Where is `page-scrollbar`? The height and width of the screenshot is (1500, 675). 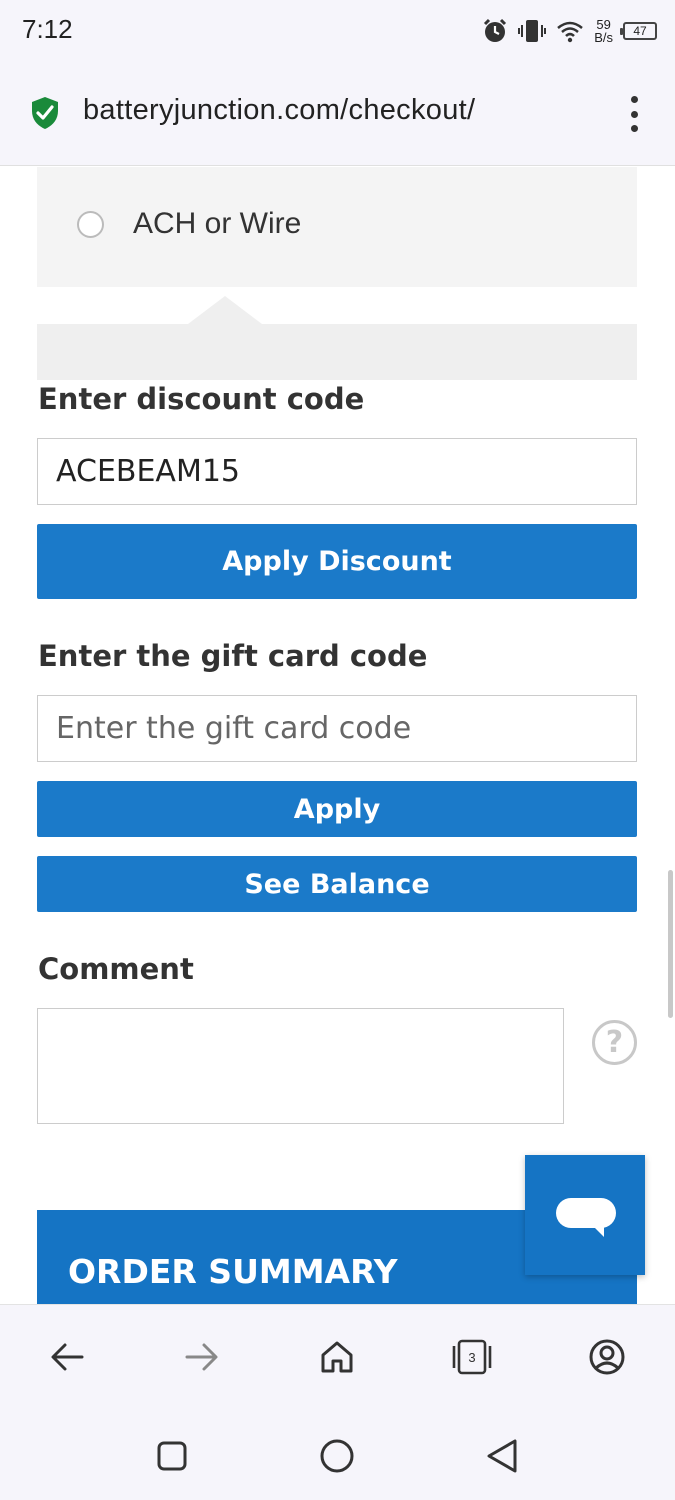 page-scrollbar is located at coordinates (670, 944).